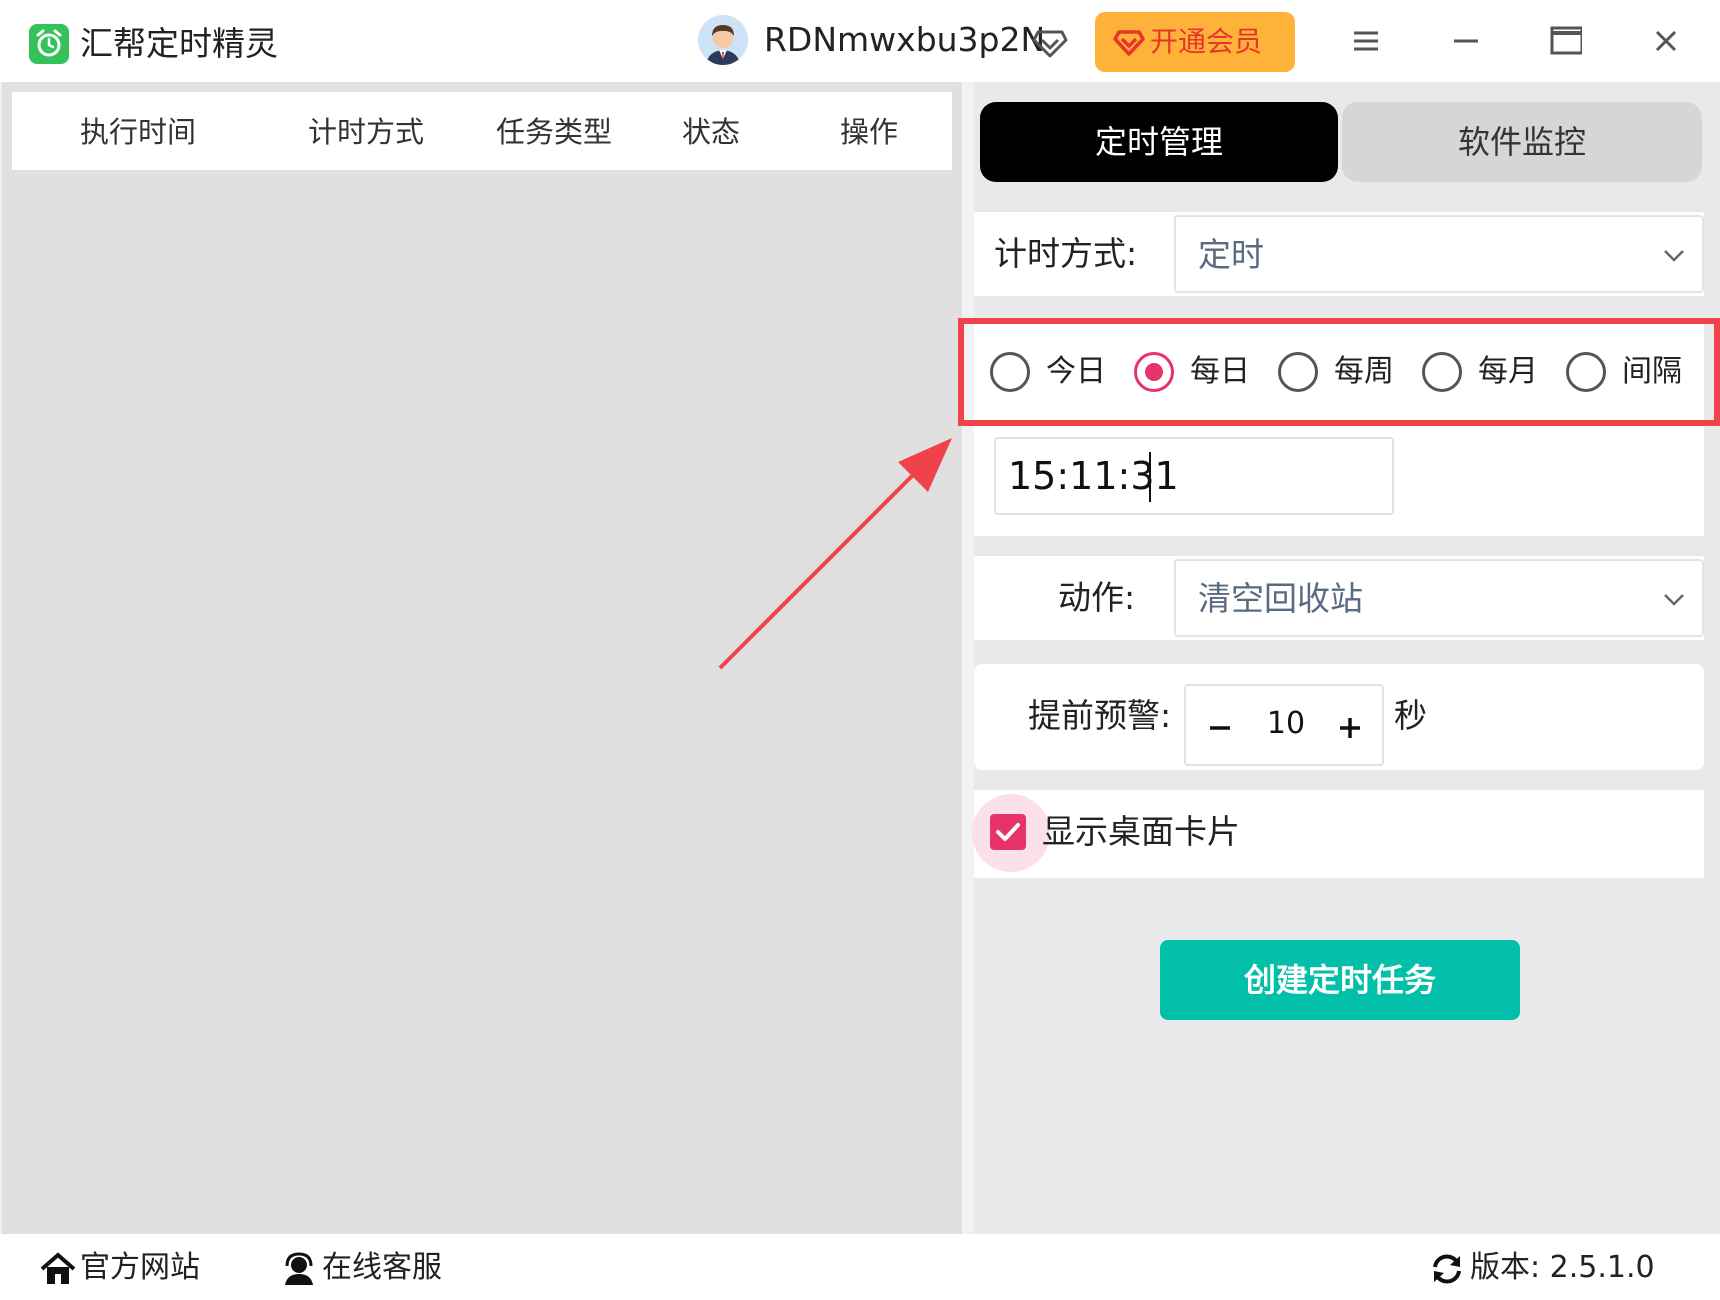  Describe the element at coordinates (1097, 597) in the screenshot. I see `action-label: 动作:` at that location.